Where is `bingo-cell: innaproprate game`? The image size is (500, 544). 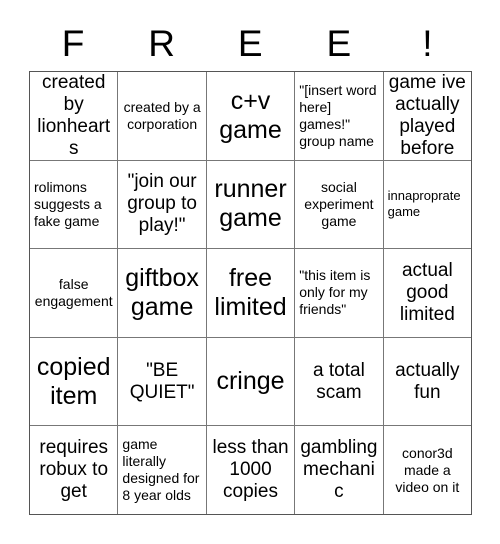
bingo-cell: innaproprate game is located at coordinates (427, 205).